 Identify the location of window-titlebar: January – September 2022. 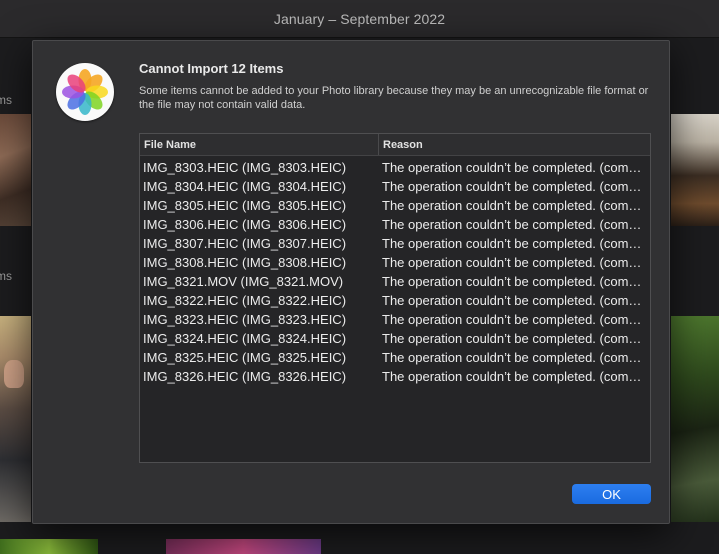
(359, 19).